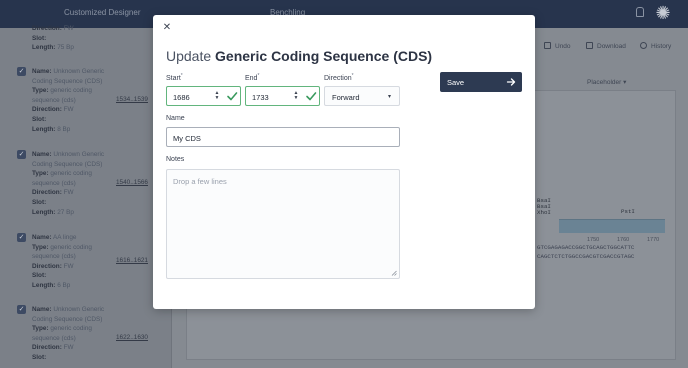 The width and height of the screenshot is (688, 368). Describe the element at coordinates (64, 237) in the screenshot. I see `feature-name: AA linge` at that location.